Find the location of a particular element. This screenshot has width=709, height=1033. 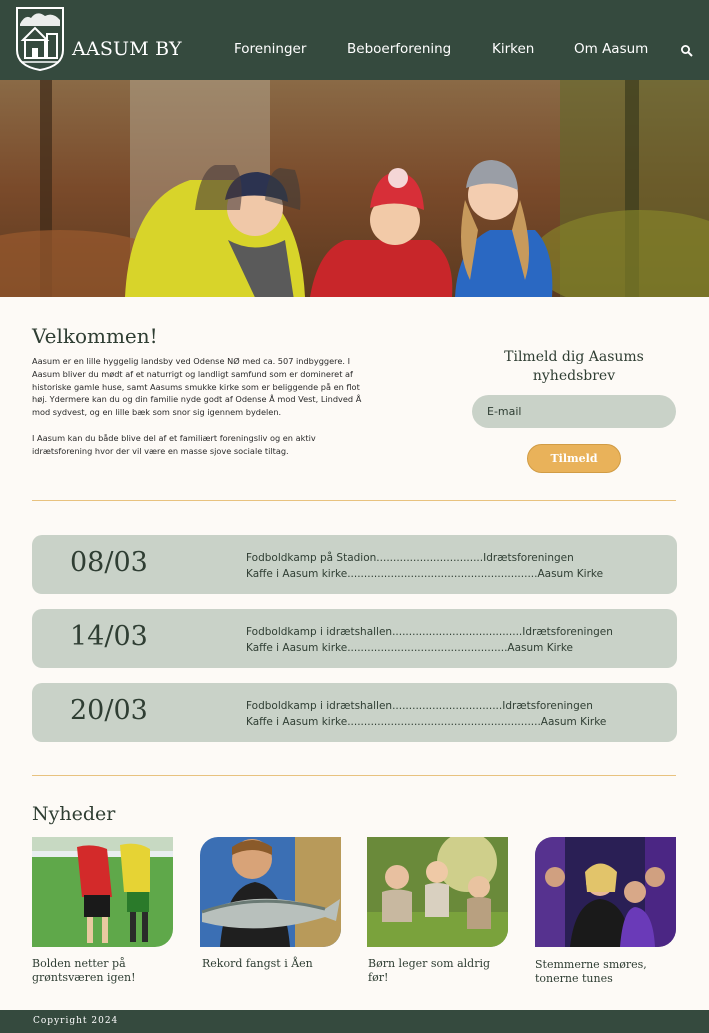

news-caption: Rekord fangst i Åen is located at coordinates (274, 964).